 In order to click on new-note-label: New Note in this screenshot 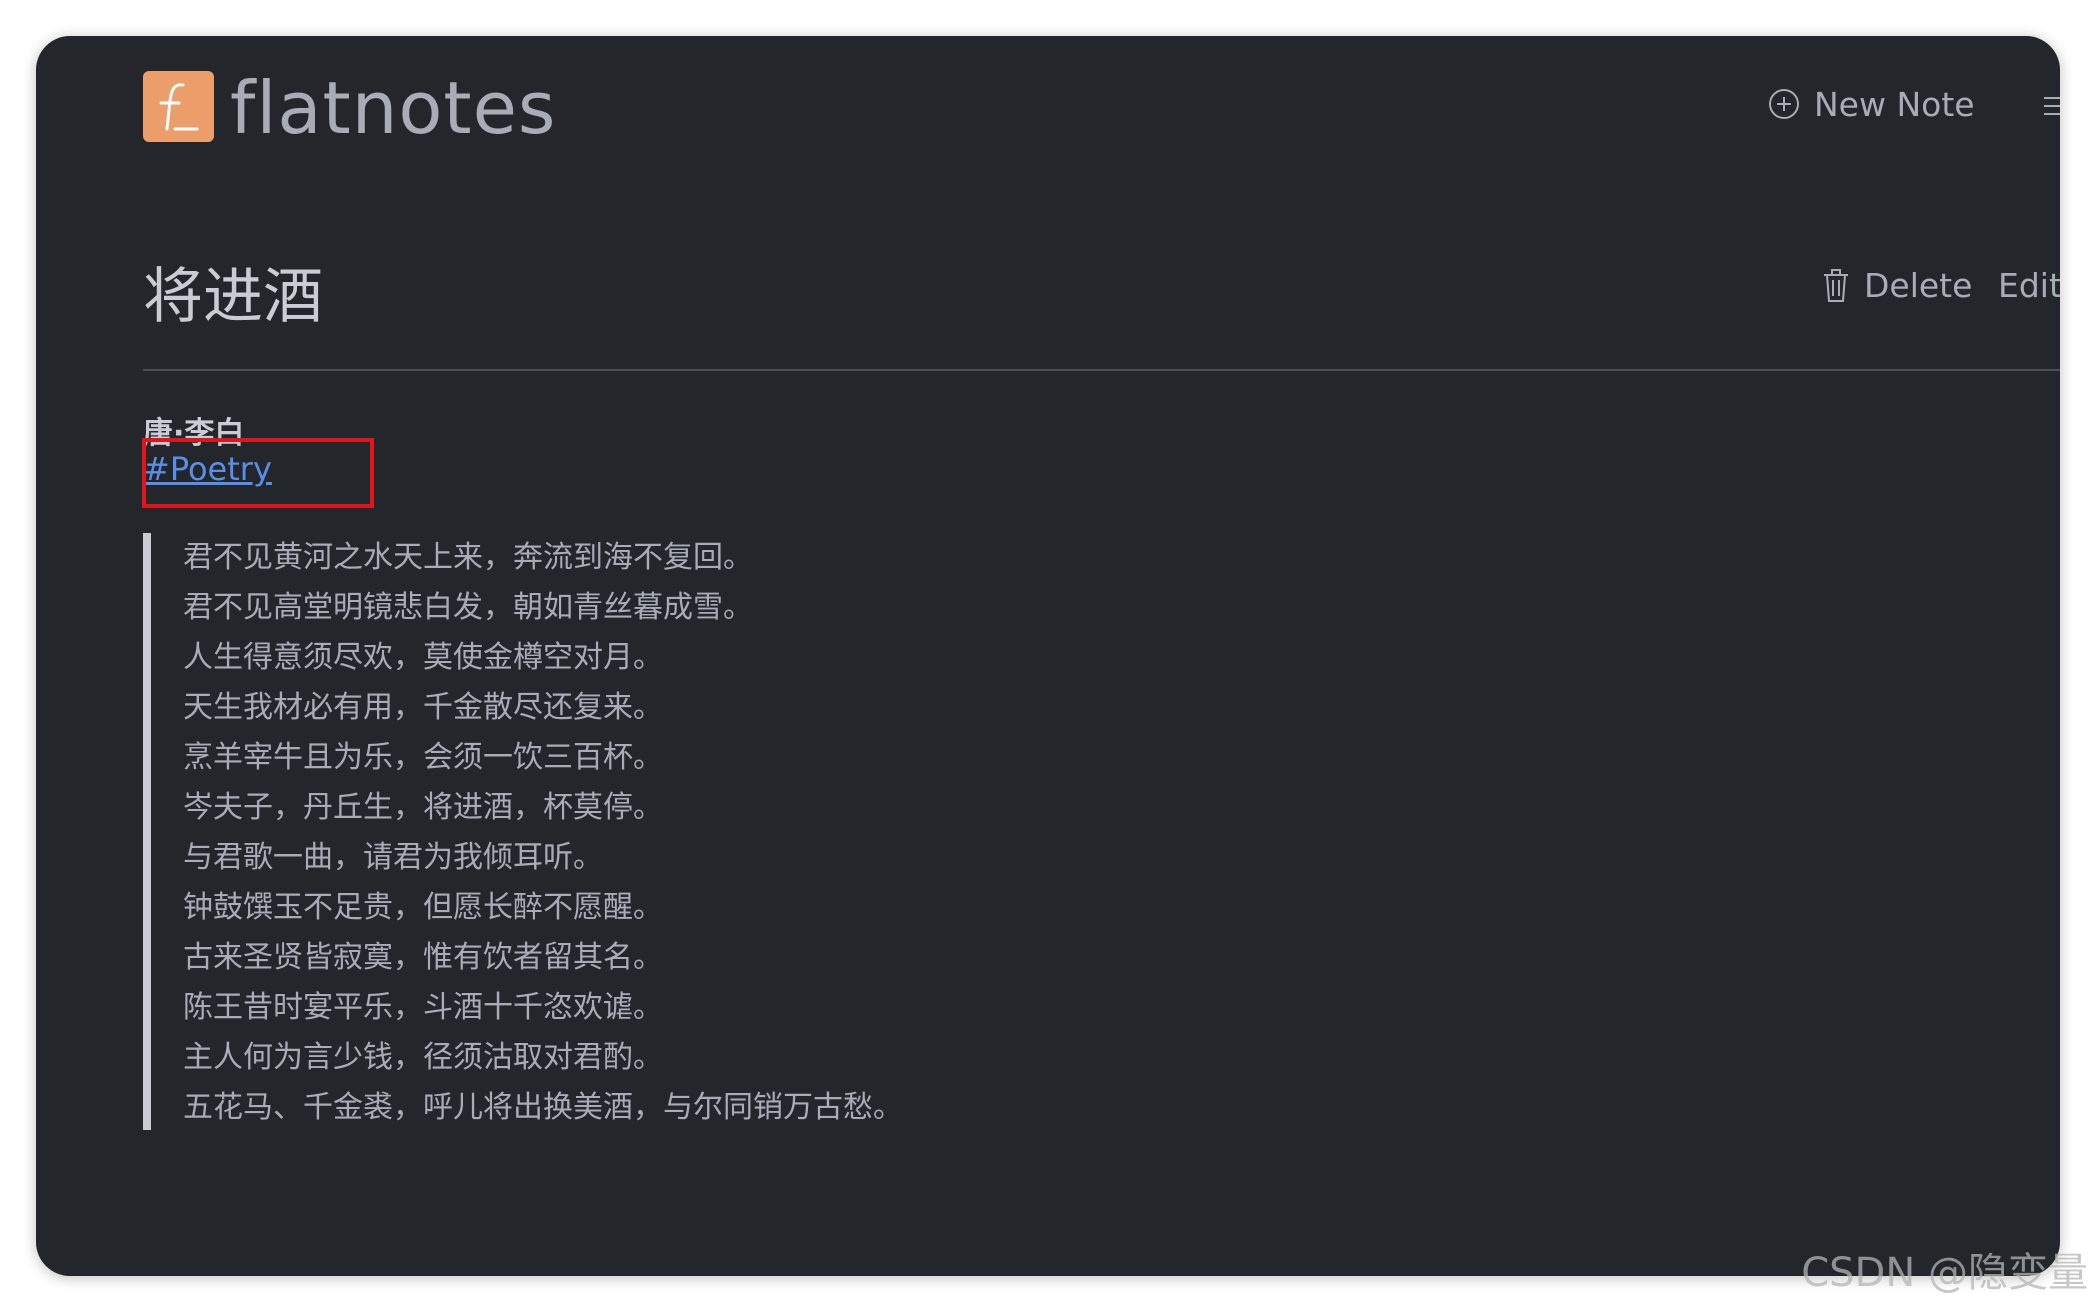, I will do `click(1894, 104)`.